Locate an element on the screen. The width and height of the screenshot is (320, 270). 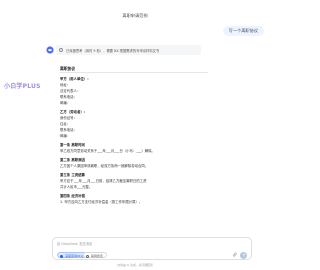
party-a-field: 邮编： is located at coordinates (65, 103).